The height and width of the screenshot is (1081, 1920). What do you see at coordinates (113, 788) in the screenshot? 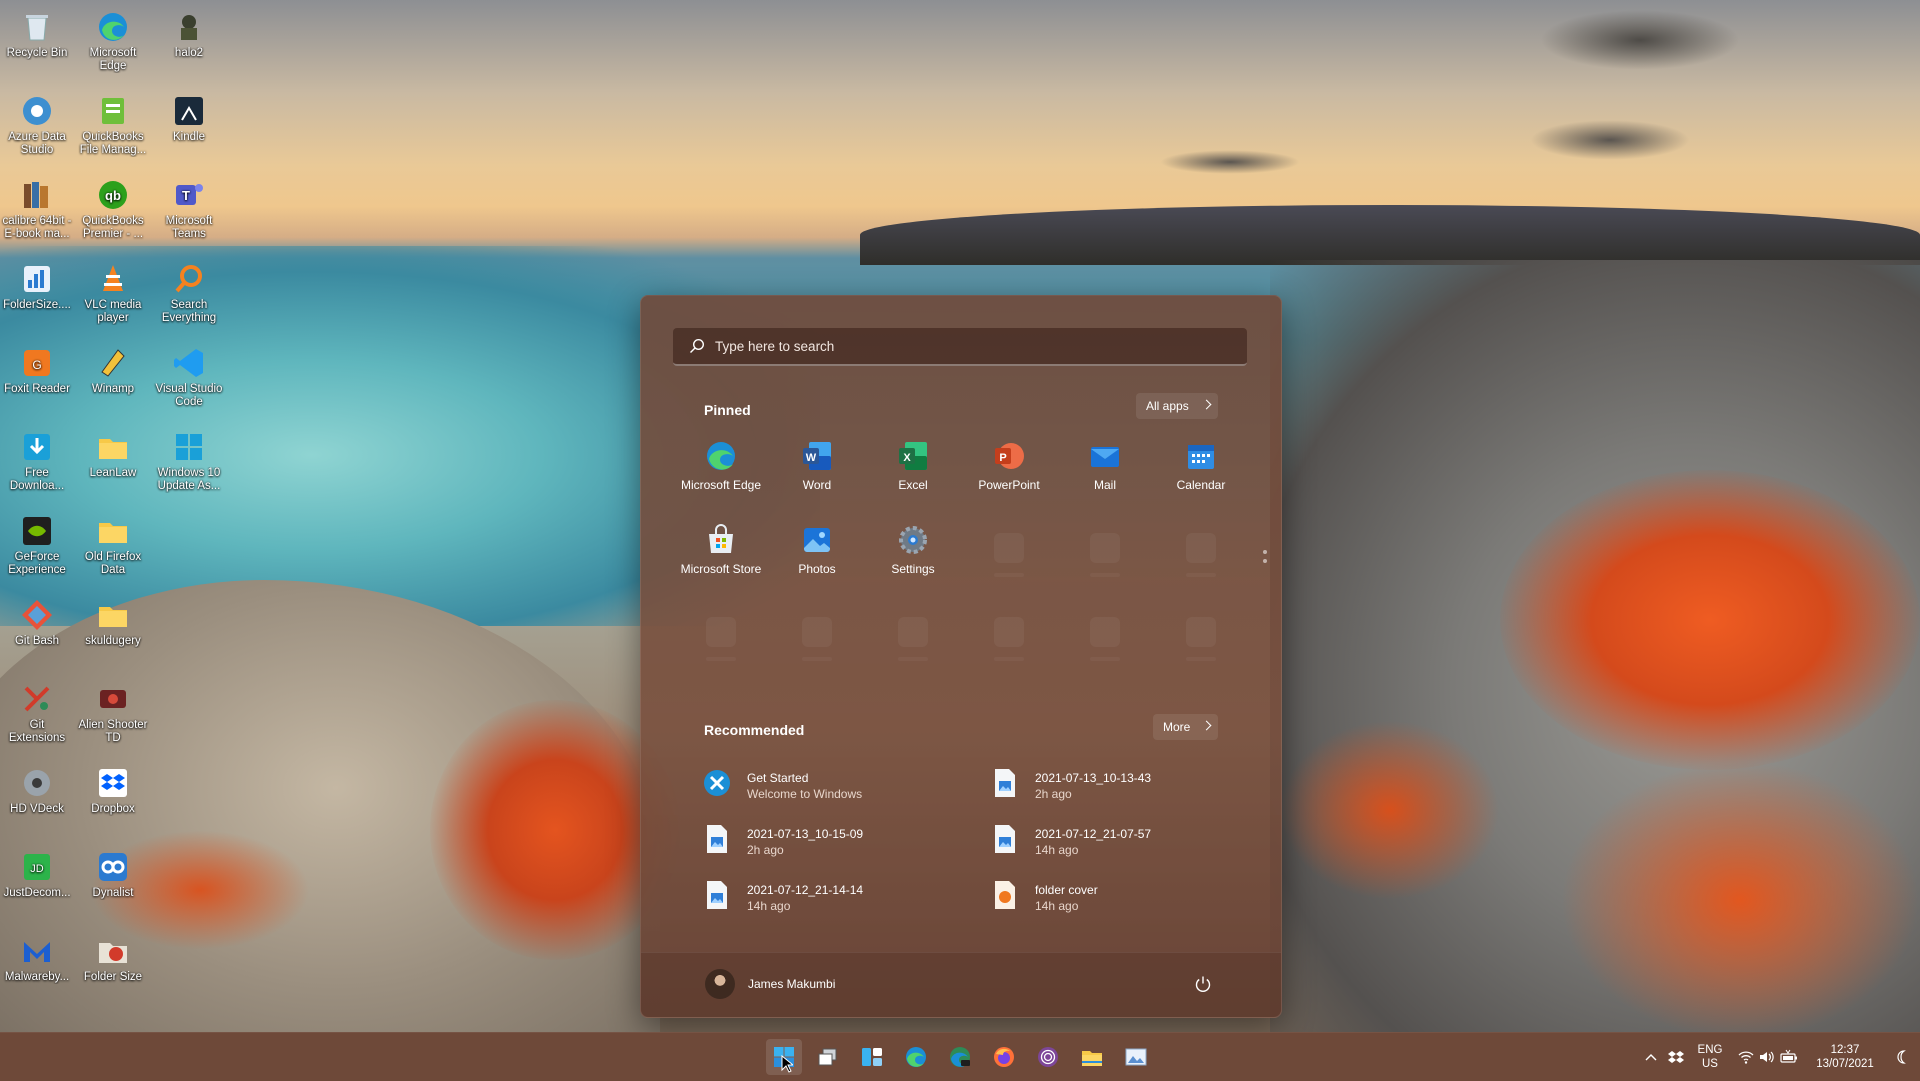
I see `desktop-icon-dropbox: Dropbox` at bounding box center [113, 788].